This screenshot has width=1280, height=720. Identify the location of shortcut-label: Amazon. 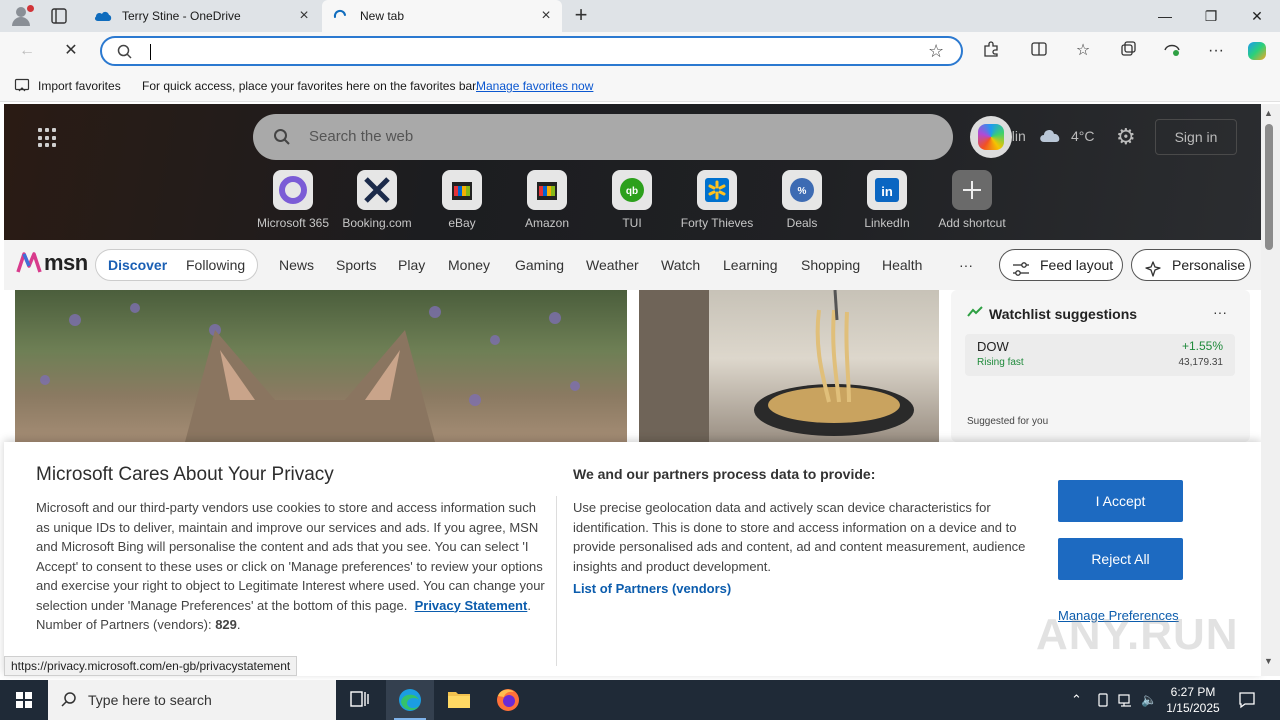
(547, 223).